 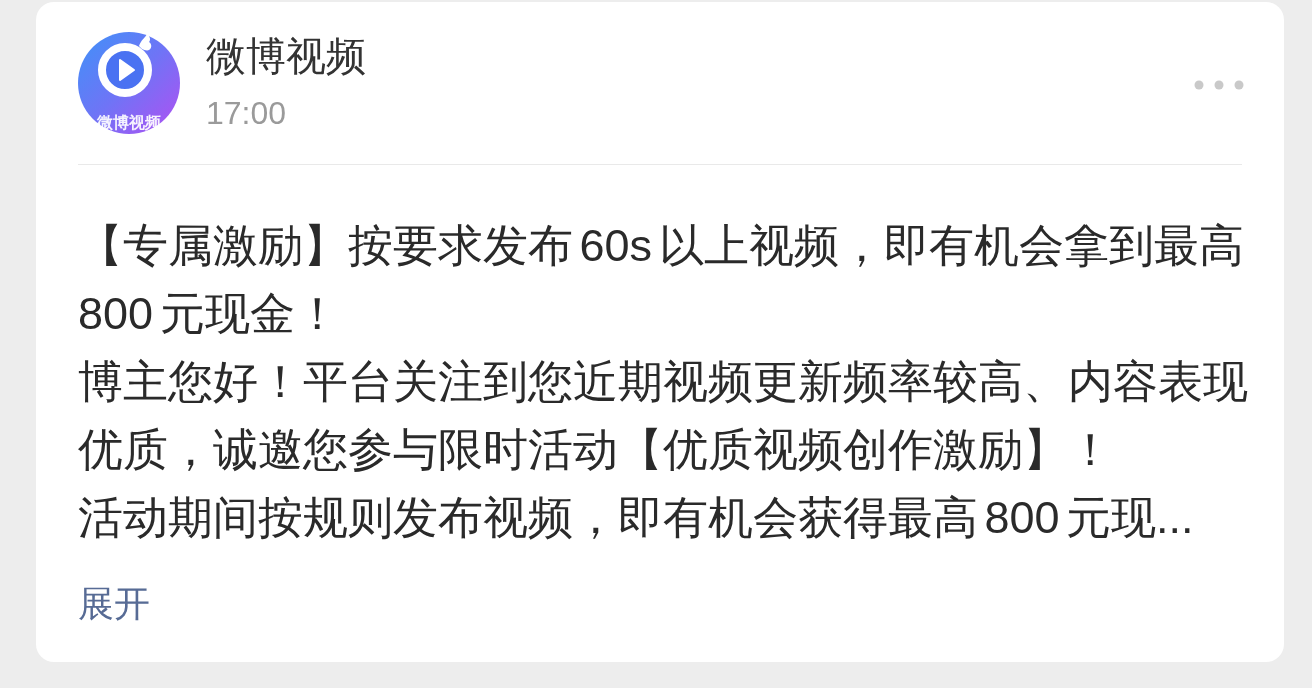 I want to click on expand-link: 展开, so click(x=114, y=604).